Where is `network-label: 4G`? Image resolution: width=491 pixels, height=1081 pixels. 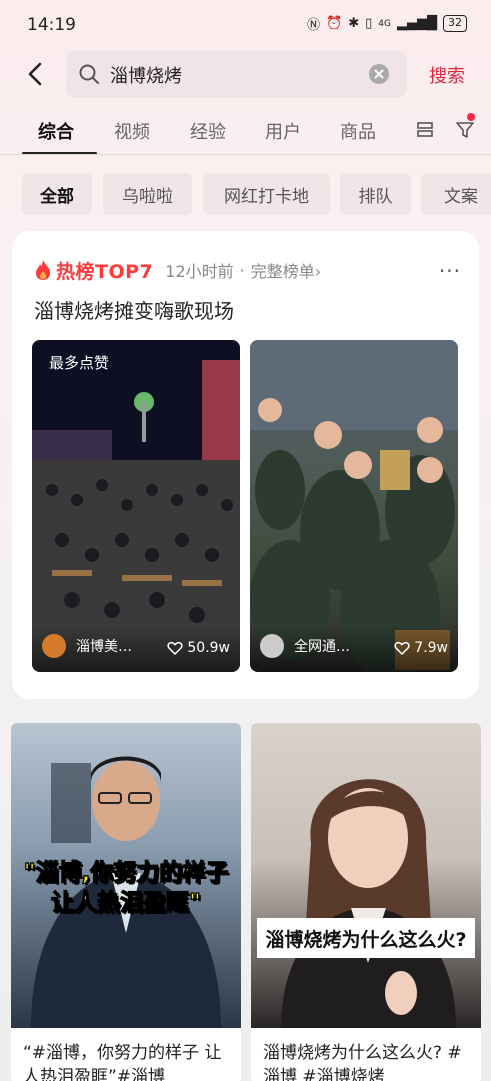
network-label: 4G is located at coordinates (384, 23).